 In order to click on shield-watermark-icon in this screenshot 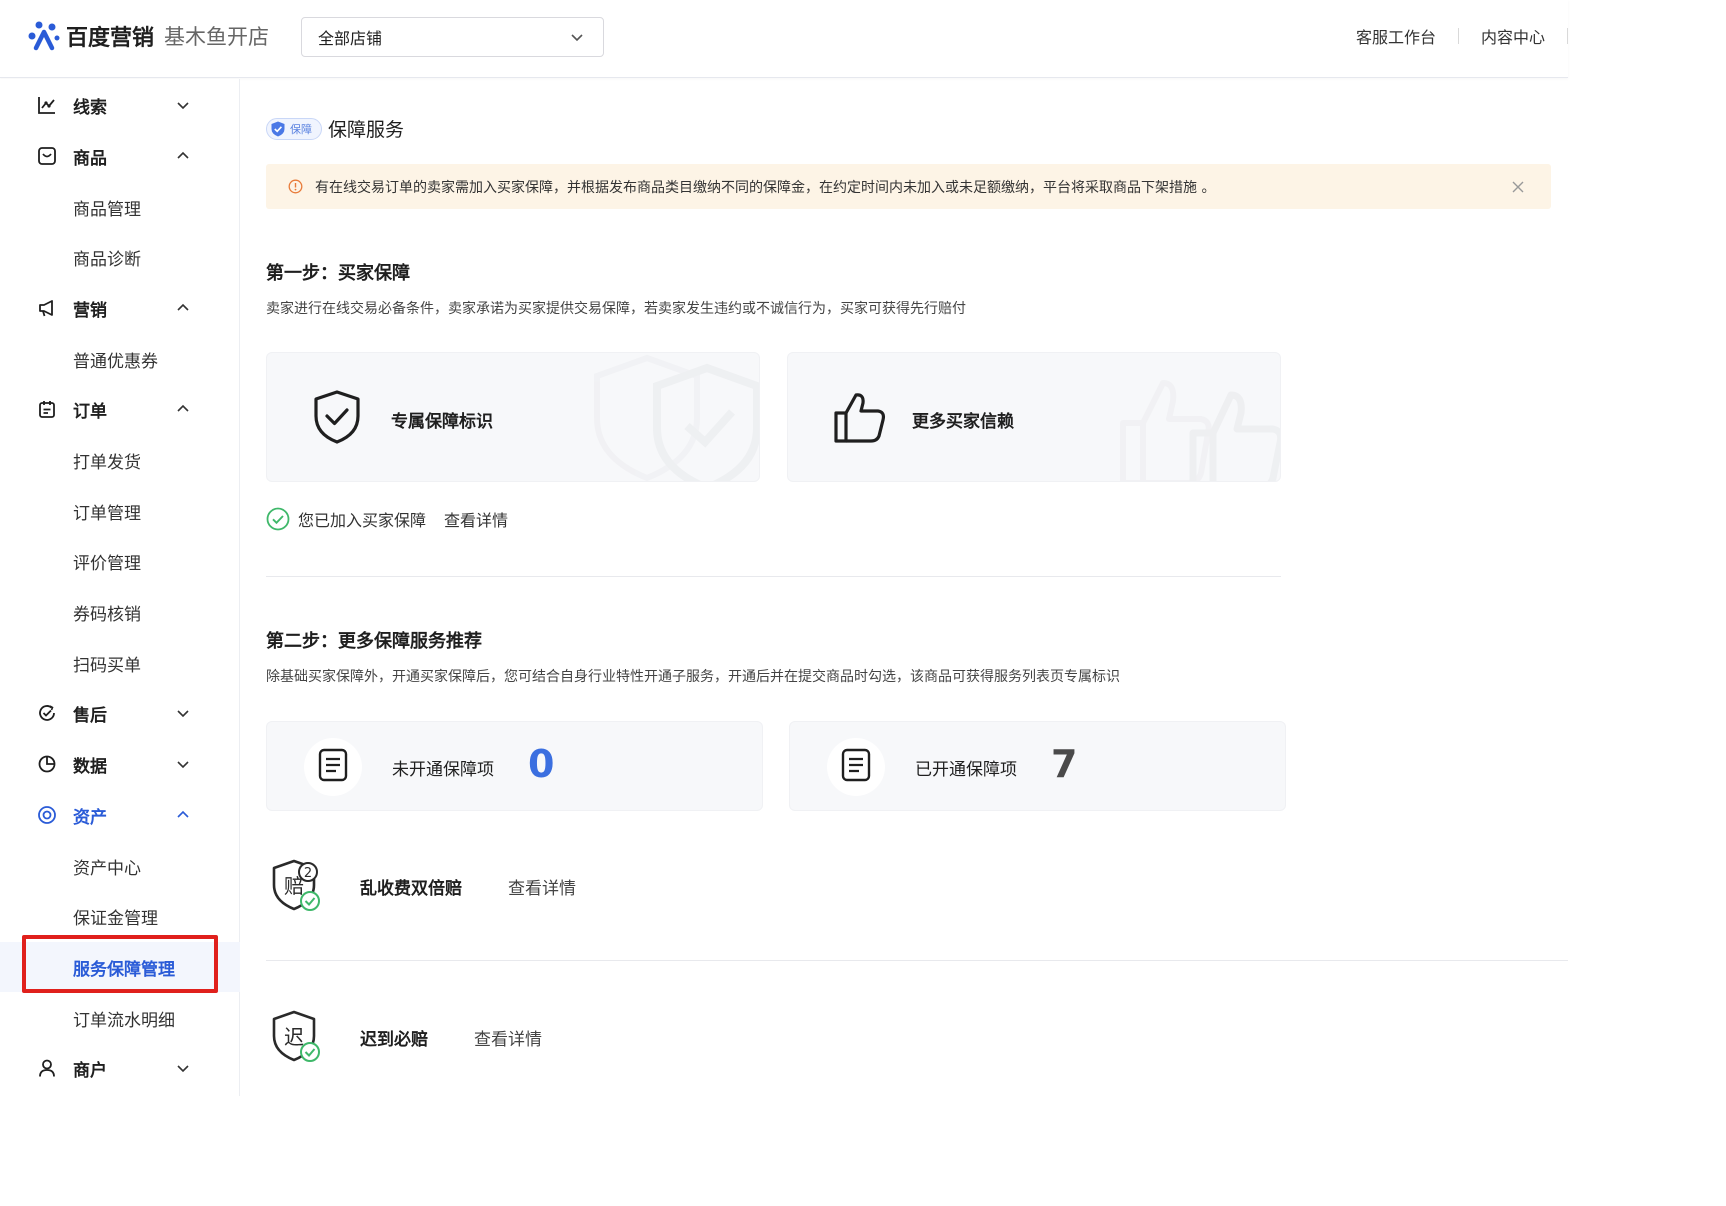, I will do `click(673, 417)`.